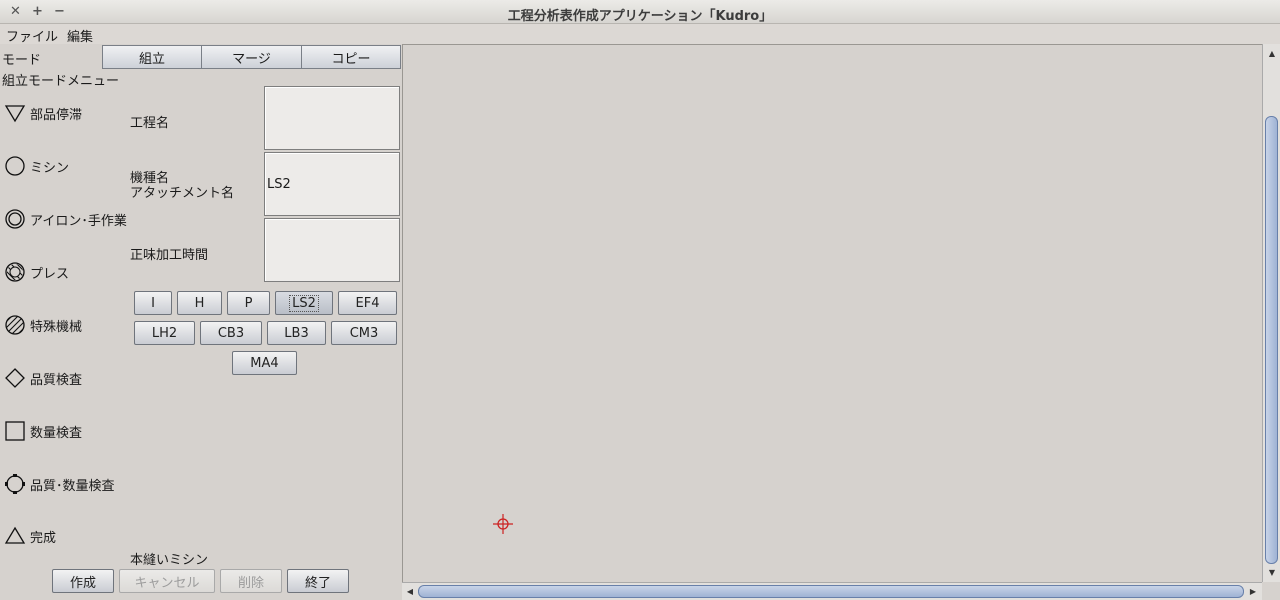 The image size is (1280, 600). I want to click on window-title: 工程分析表作成アプリケーション「Kudro」, so click(640, 16).